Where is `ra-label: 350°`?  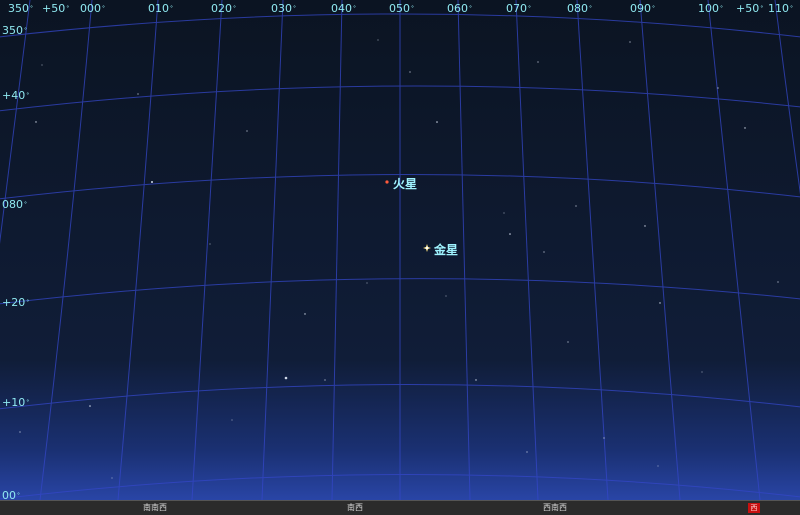
ra-label: 350° is located at coordinates (20, 8).